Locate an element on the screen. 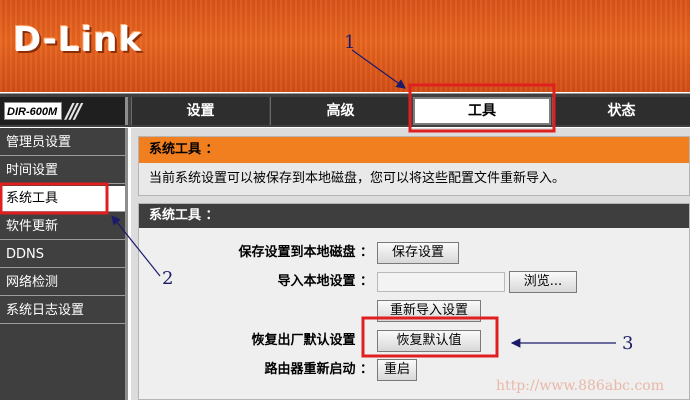 Image resolution: width=690 pixels, height=400 pixels. top-nav: DIR-600M /// 设置 高级 工具 状态 is located at coordinates (345, 110).